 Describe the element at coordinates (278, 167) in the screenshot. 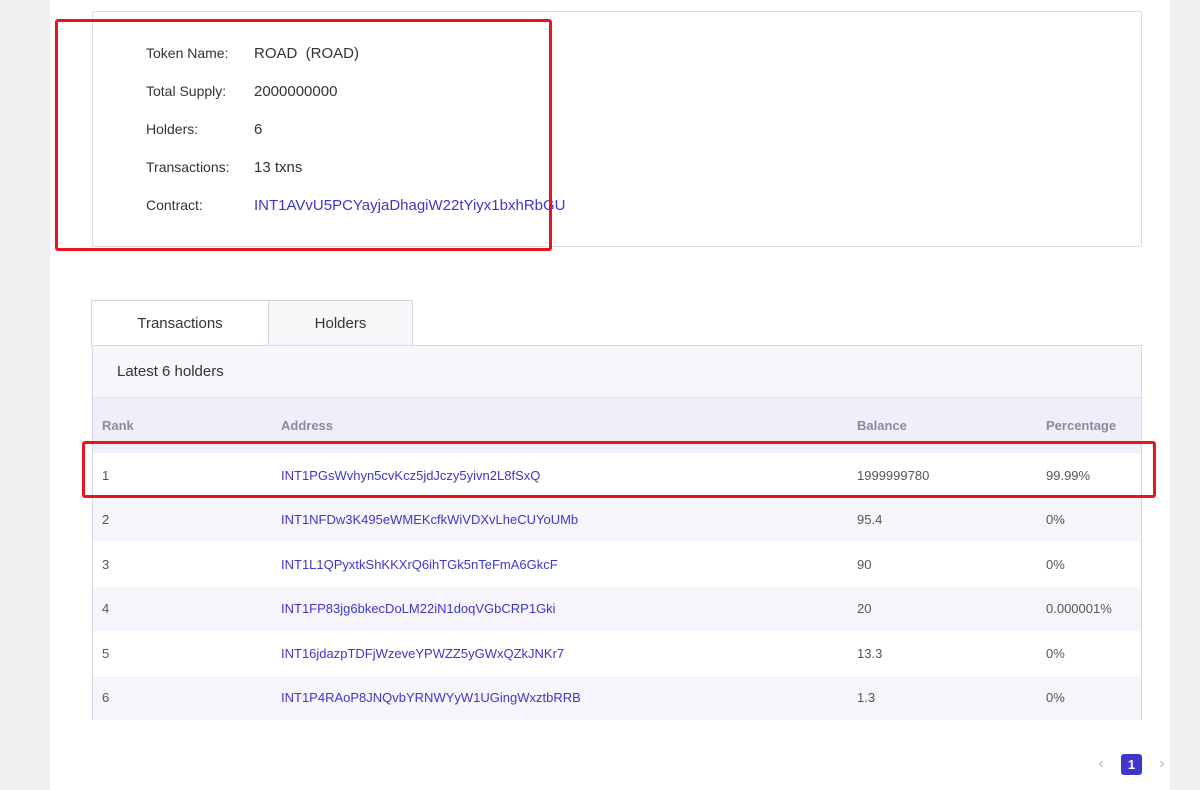

I see `transactions-count-value: 13 txns` at that location.